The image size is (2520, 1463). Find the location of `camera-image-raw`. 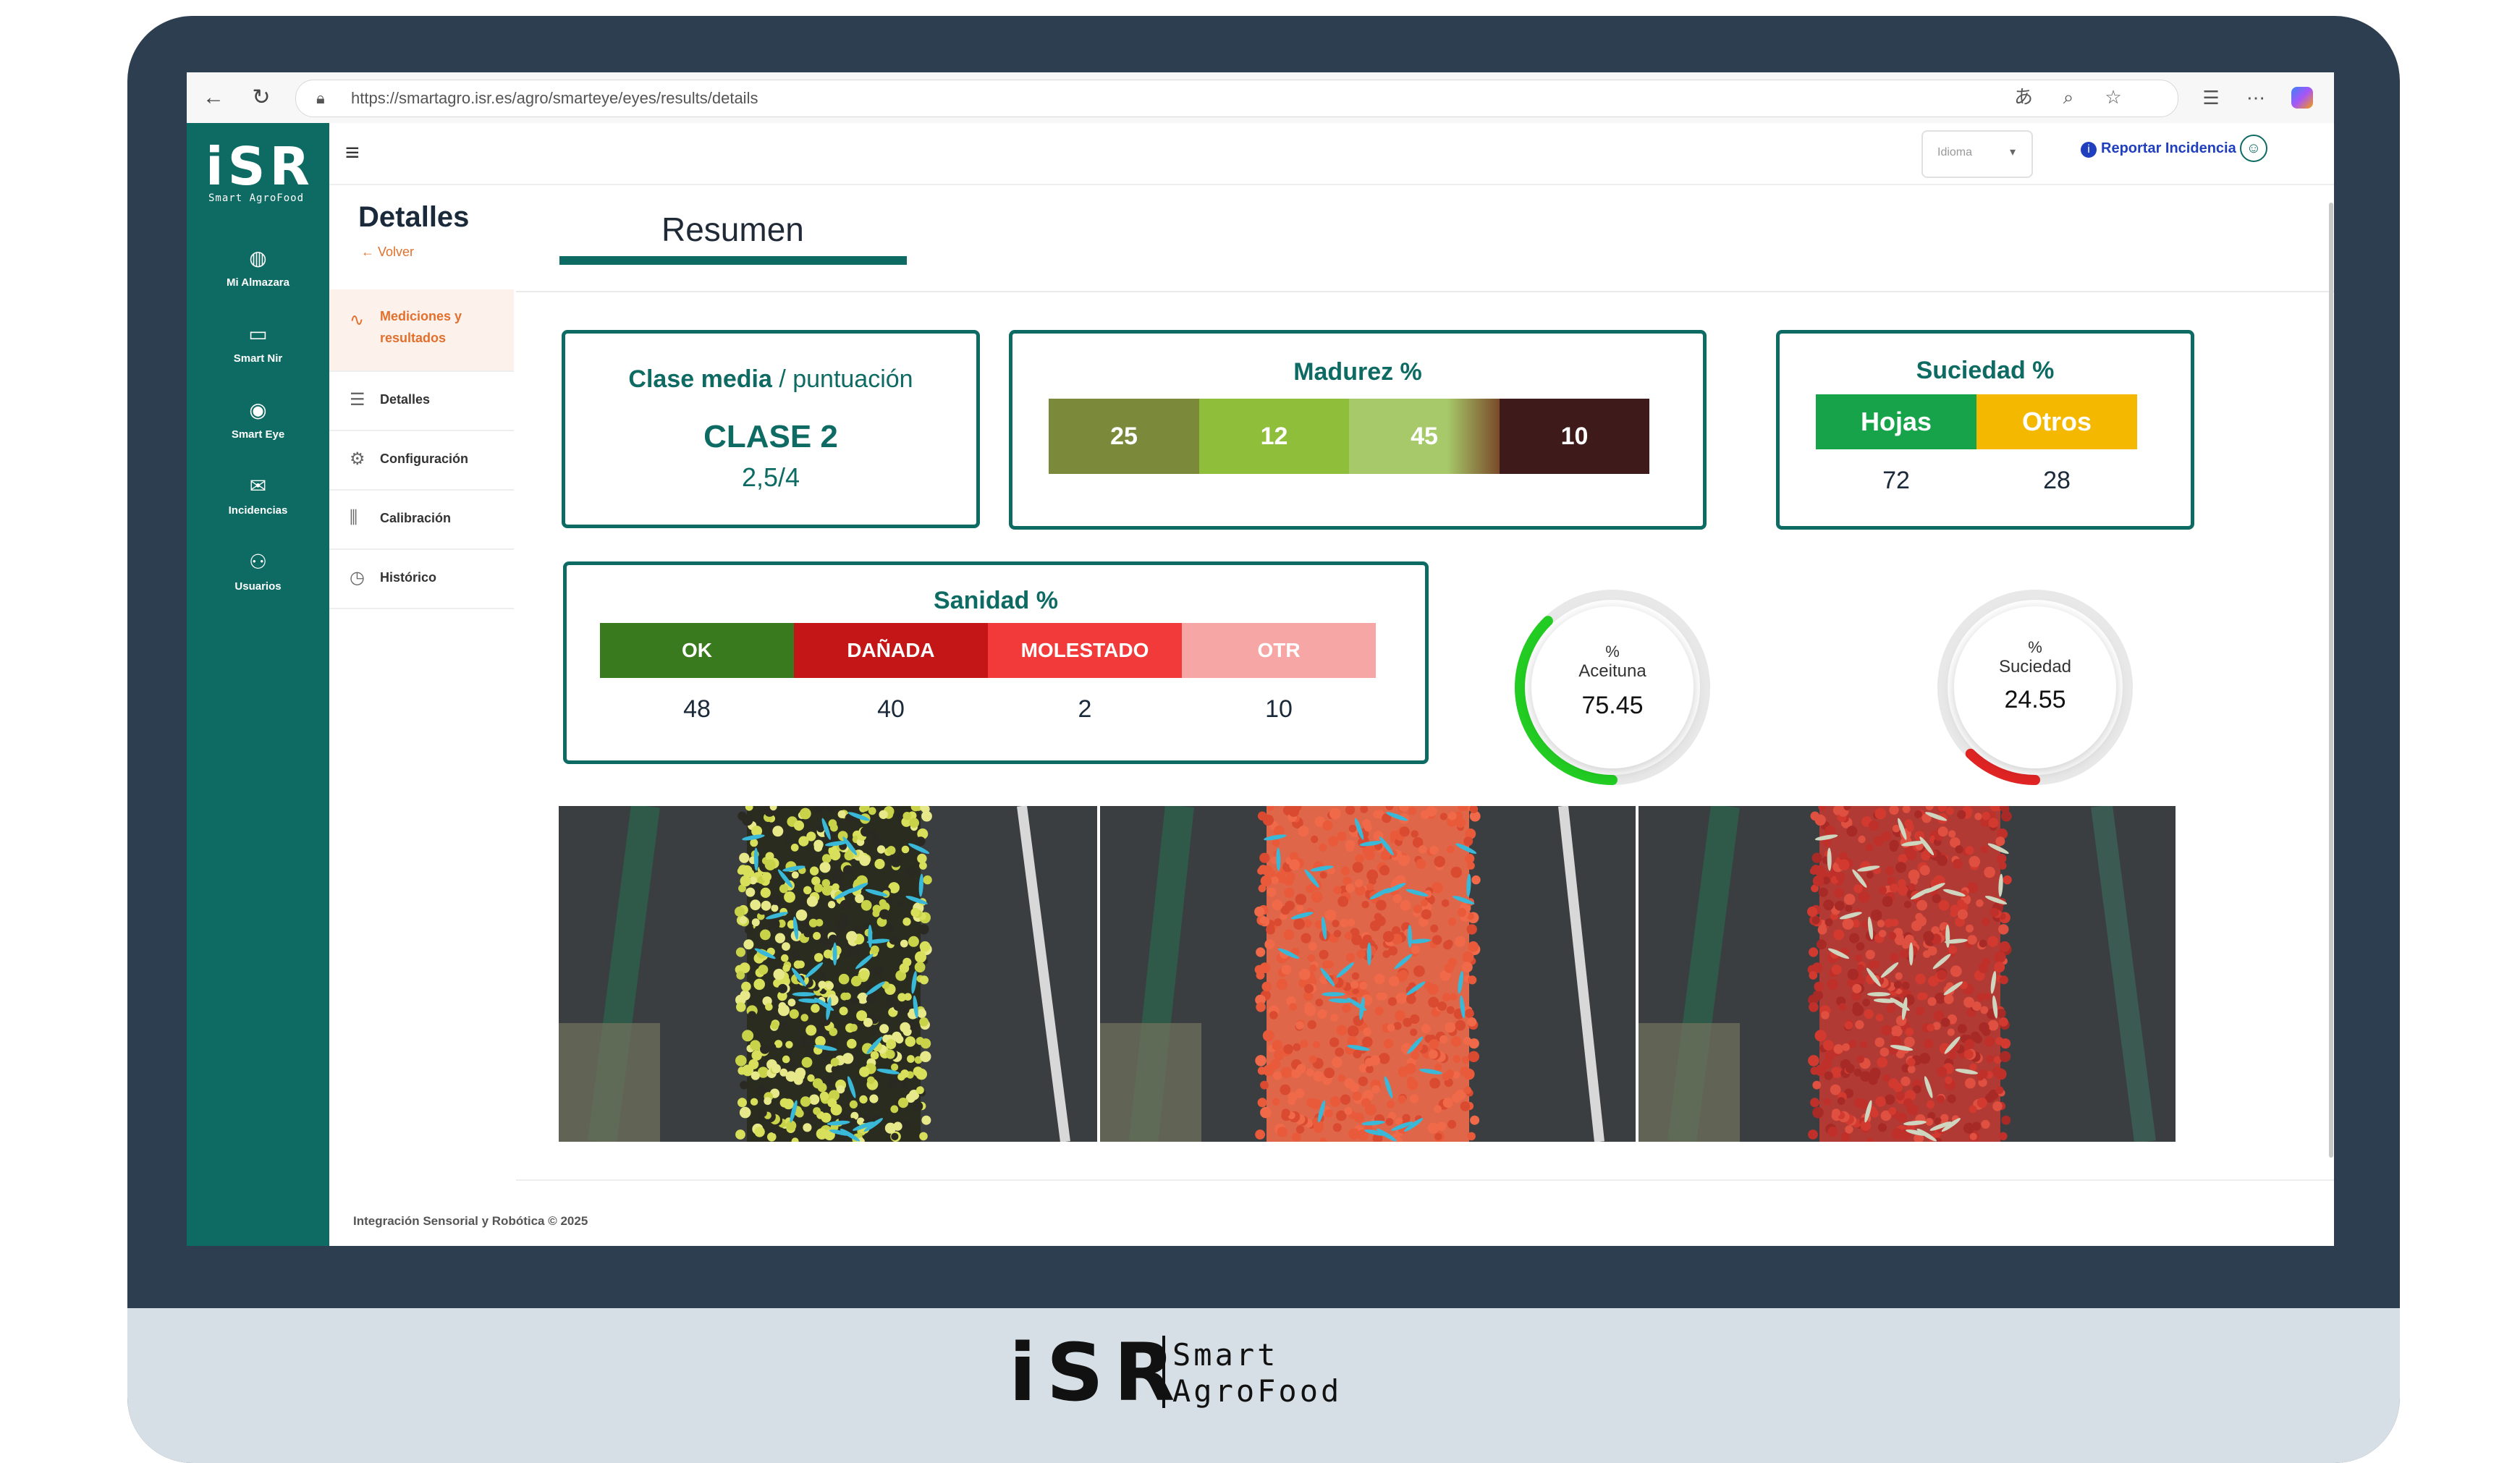

camera-image-raw is located at coordinates (1907, 974).